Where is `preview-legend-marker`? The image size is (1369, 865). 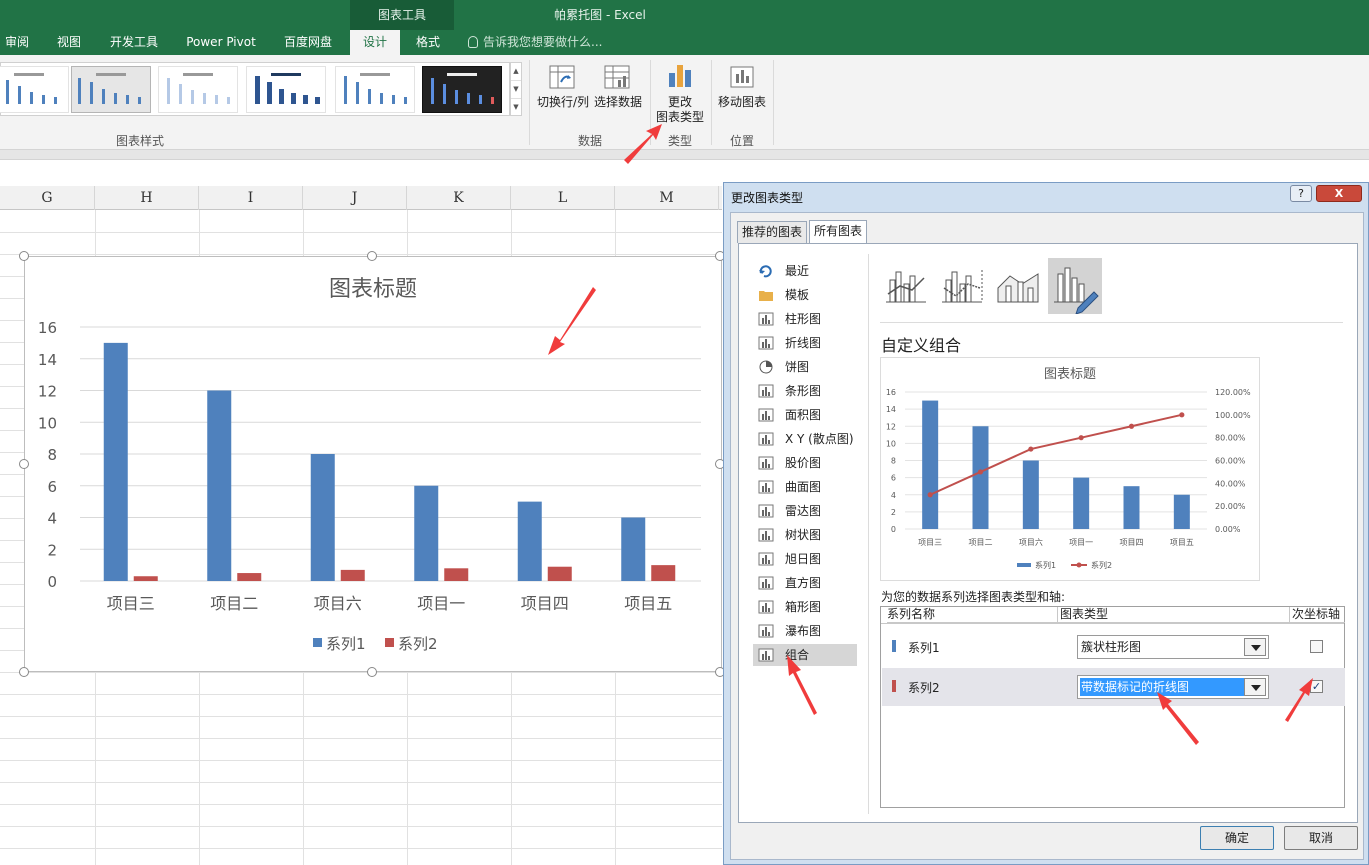
preview-legend-marker is located at coordinates (1079, 565).